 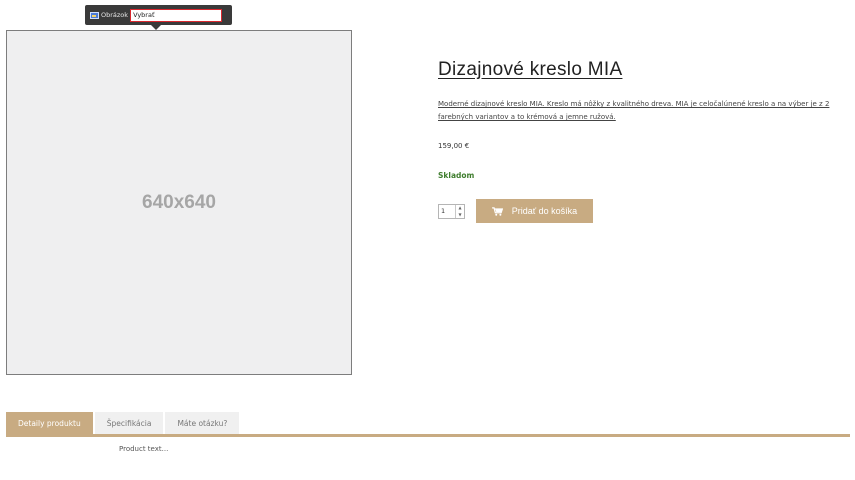 I want to click on image-select-input: Vybrať, so click(x=176, y=15).